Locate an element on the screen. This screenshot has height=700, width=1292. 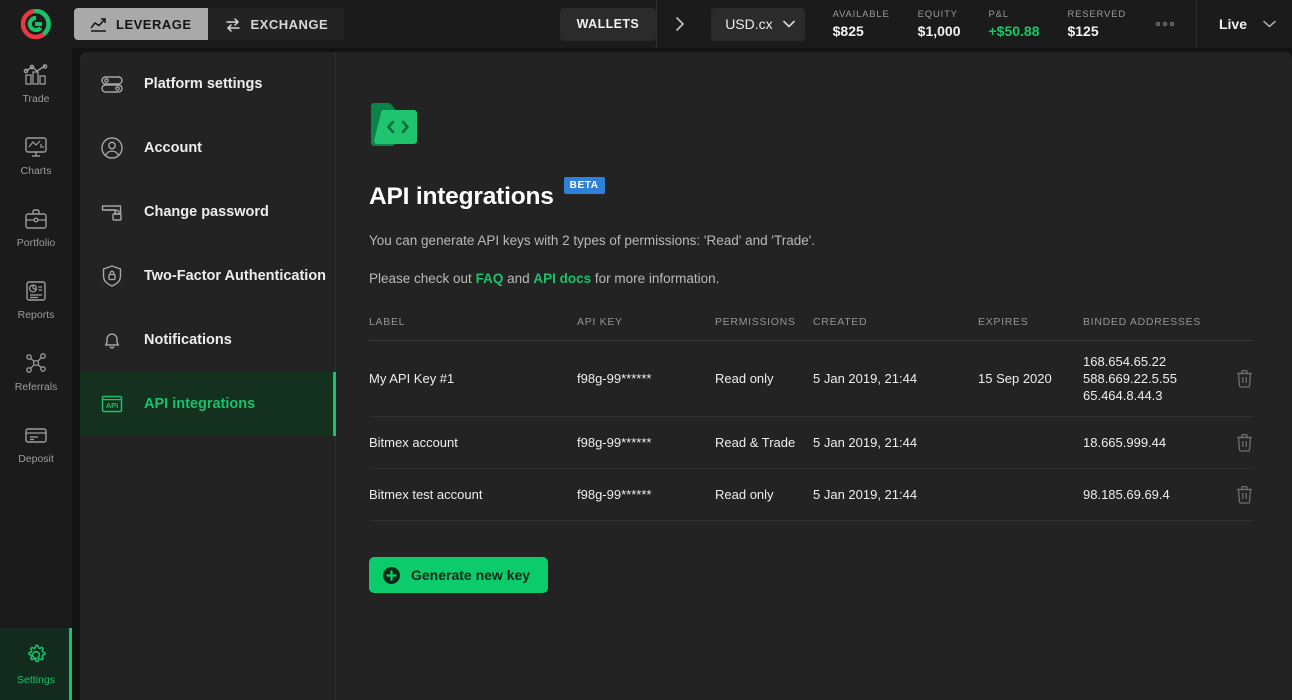
rail-item-charts: Charts is located at coordinates (36, 156).